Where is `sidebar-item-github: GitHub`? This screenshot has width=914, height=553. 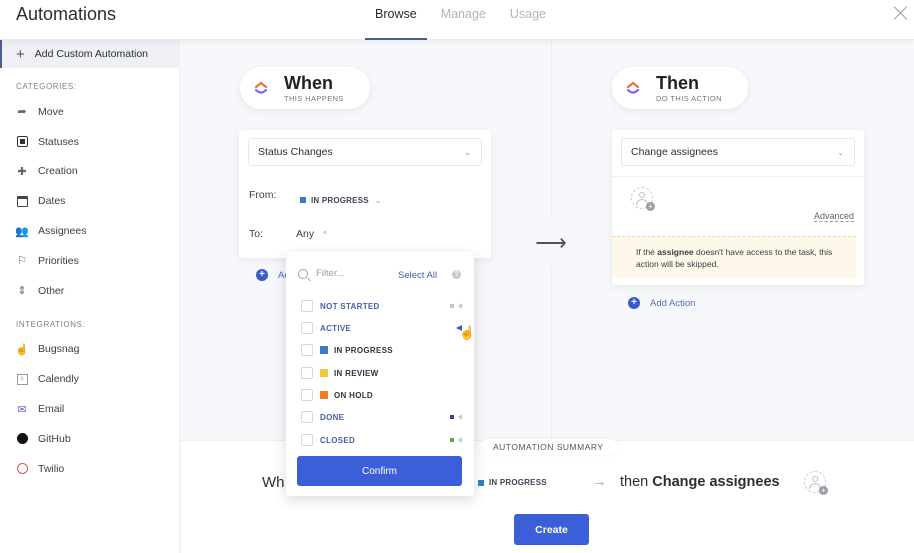 sidebar-item-github: GitHub is located at coordinates (89, 439).